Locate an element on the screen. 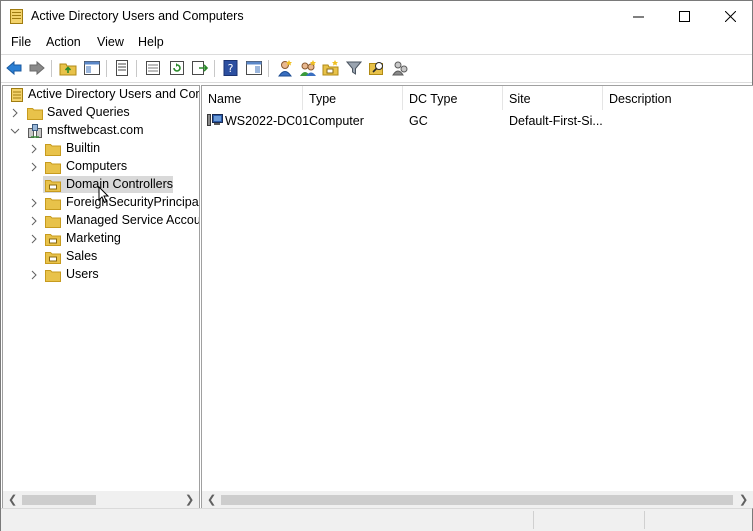  toolbar: ? is located at coordinates (376, 68).